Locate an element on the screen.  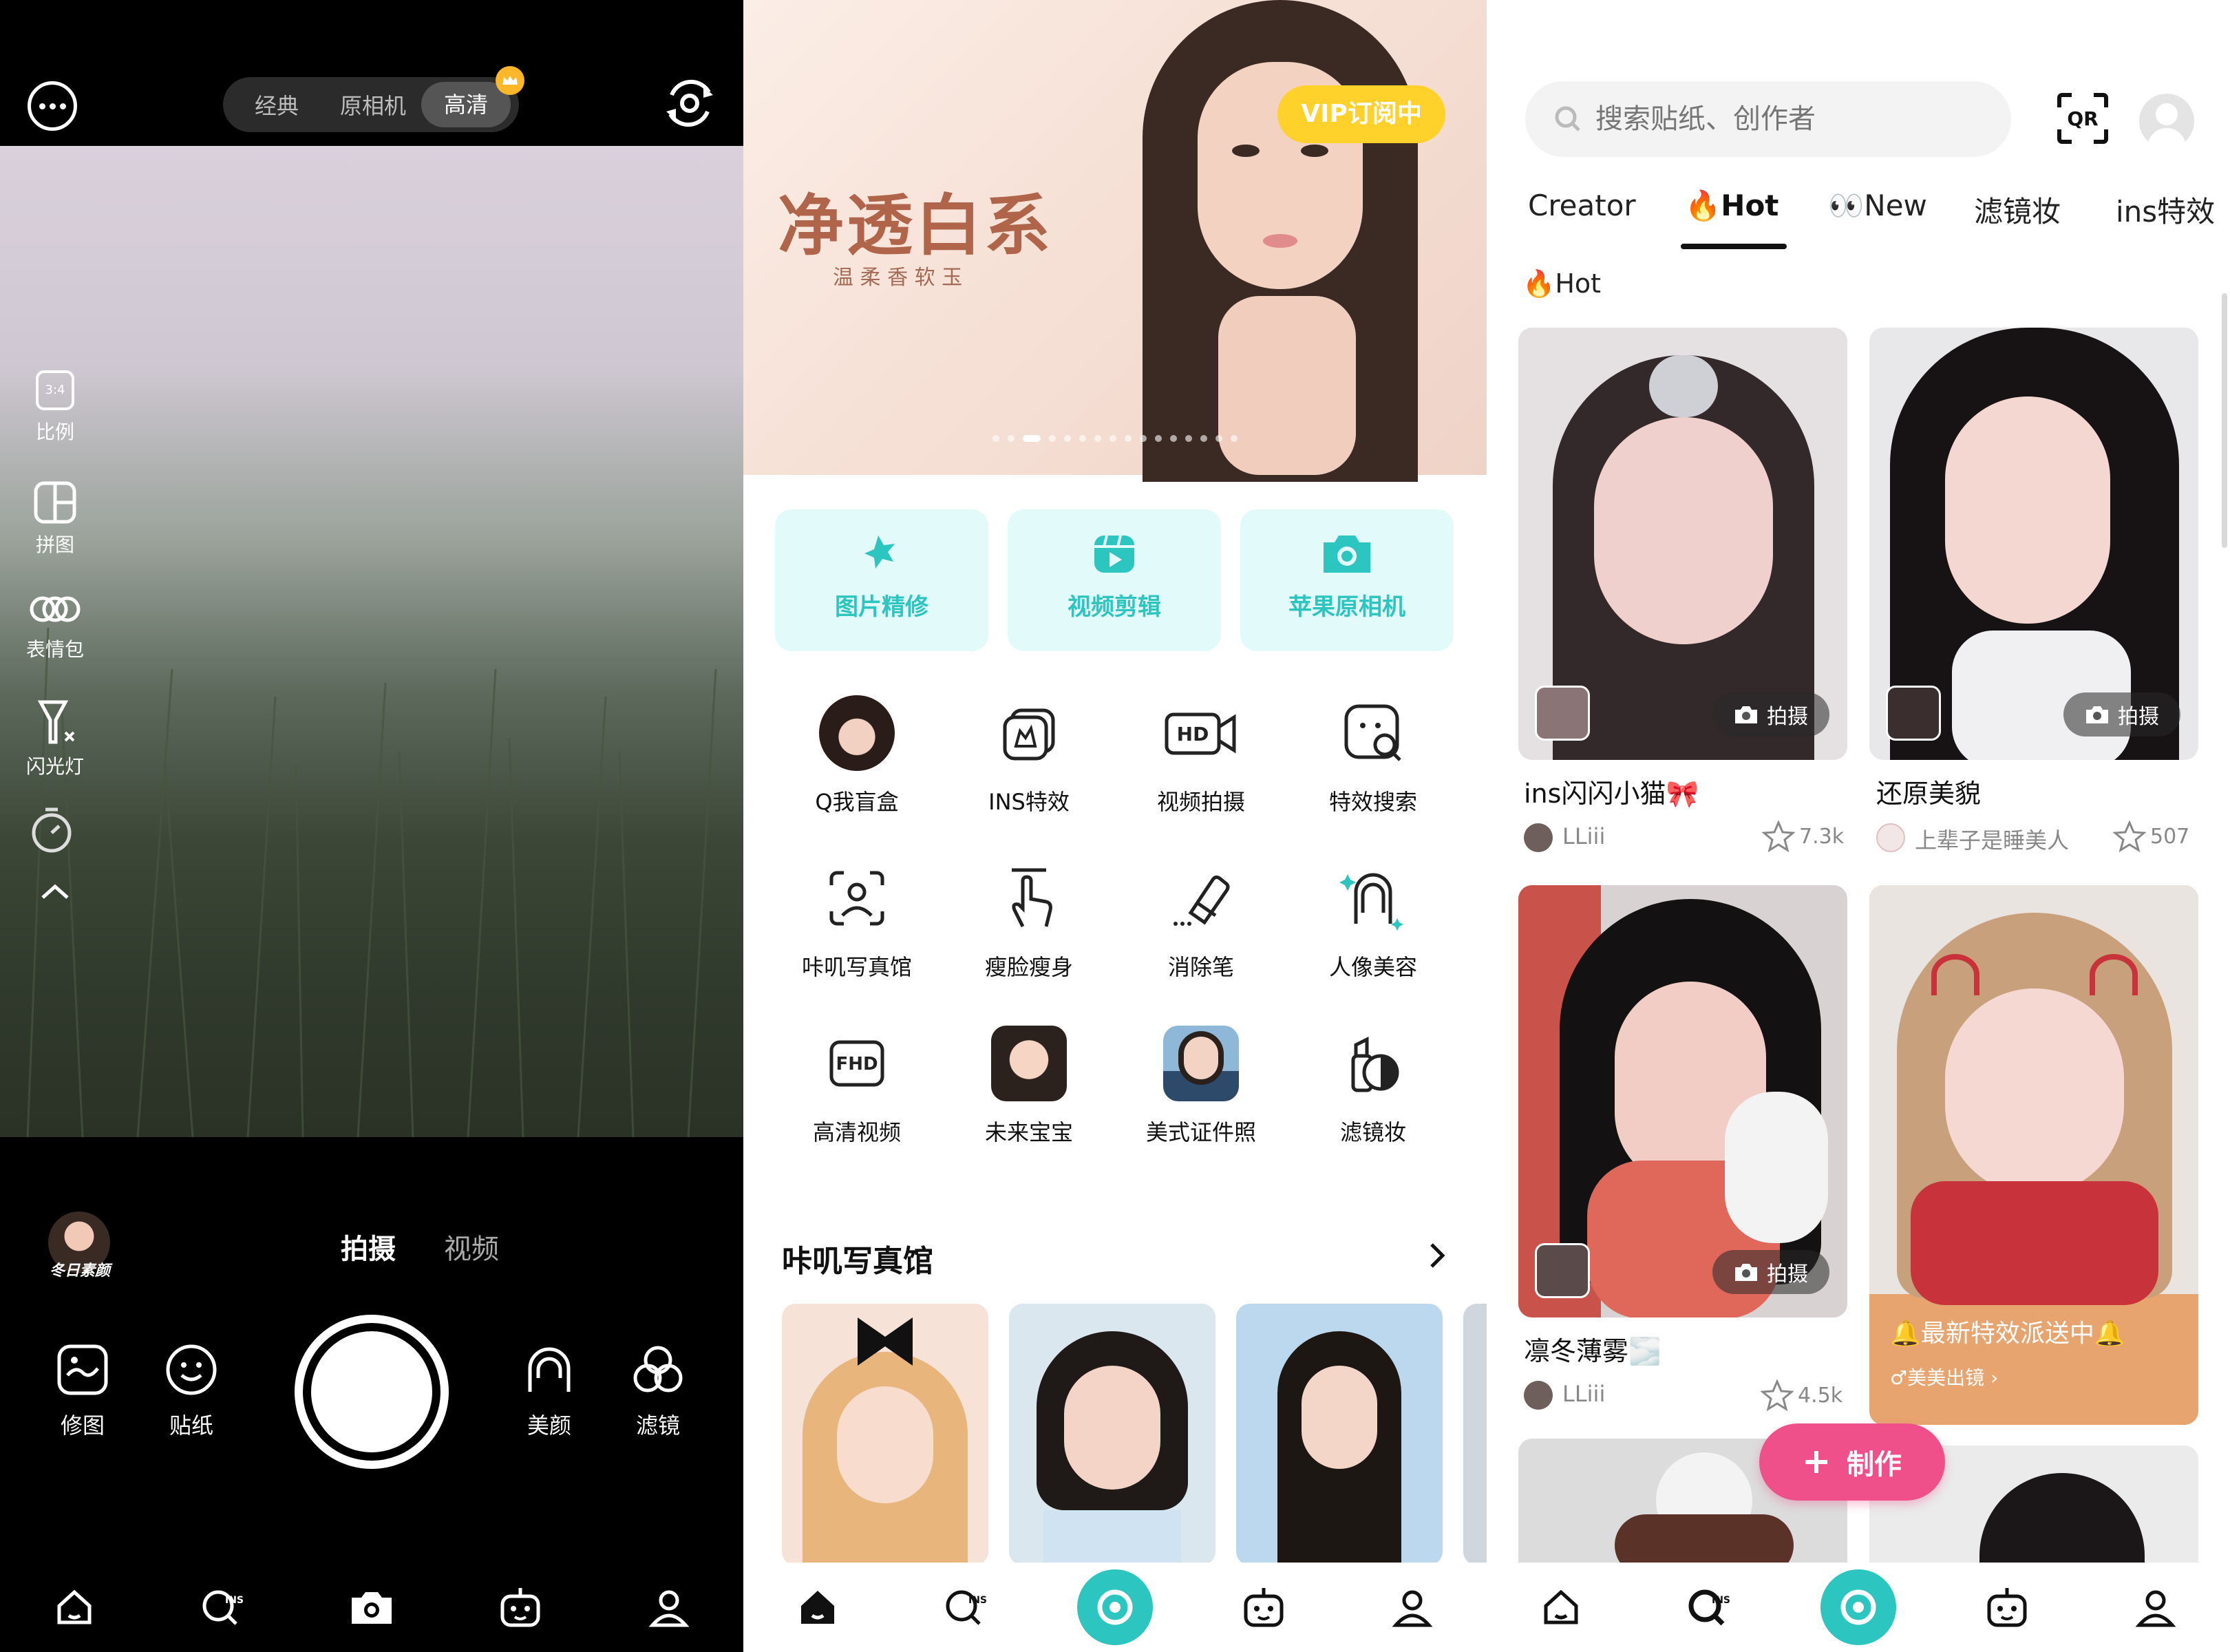
side-tool-flash: 闪光灯 is located at coordinates (55, 740).